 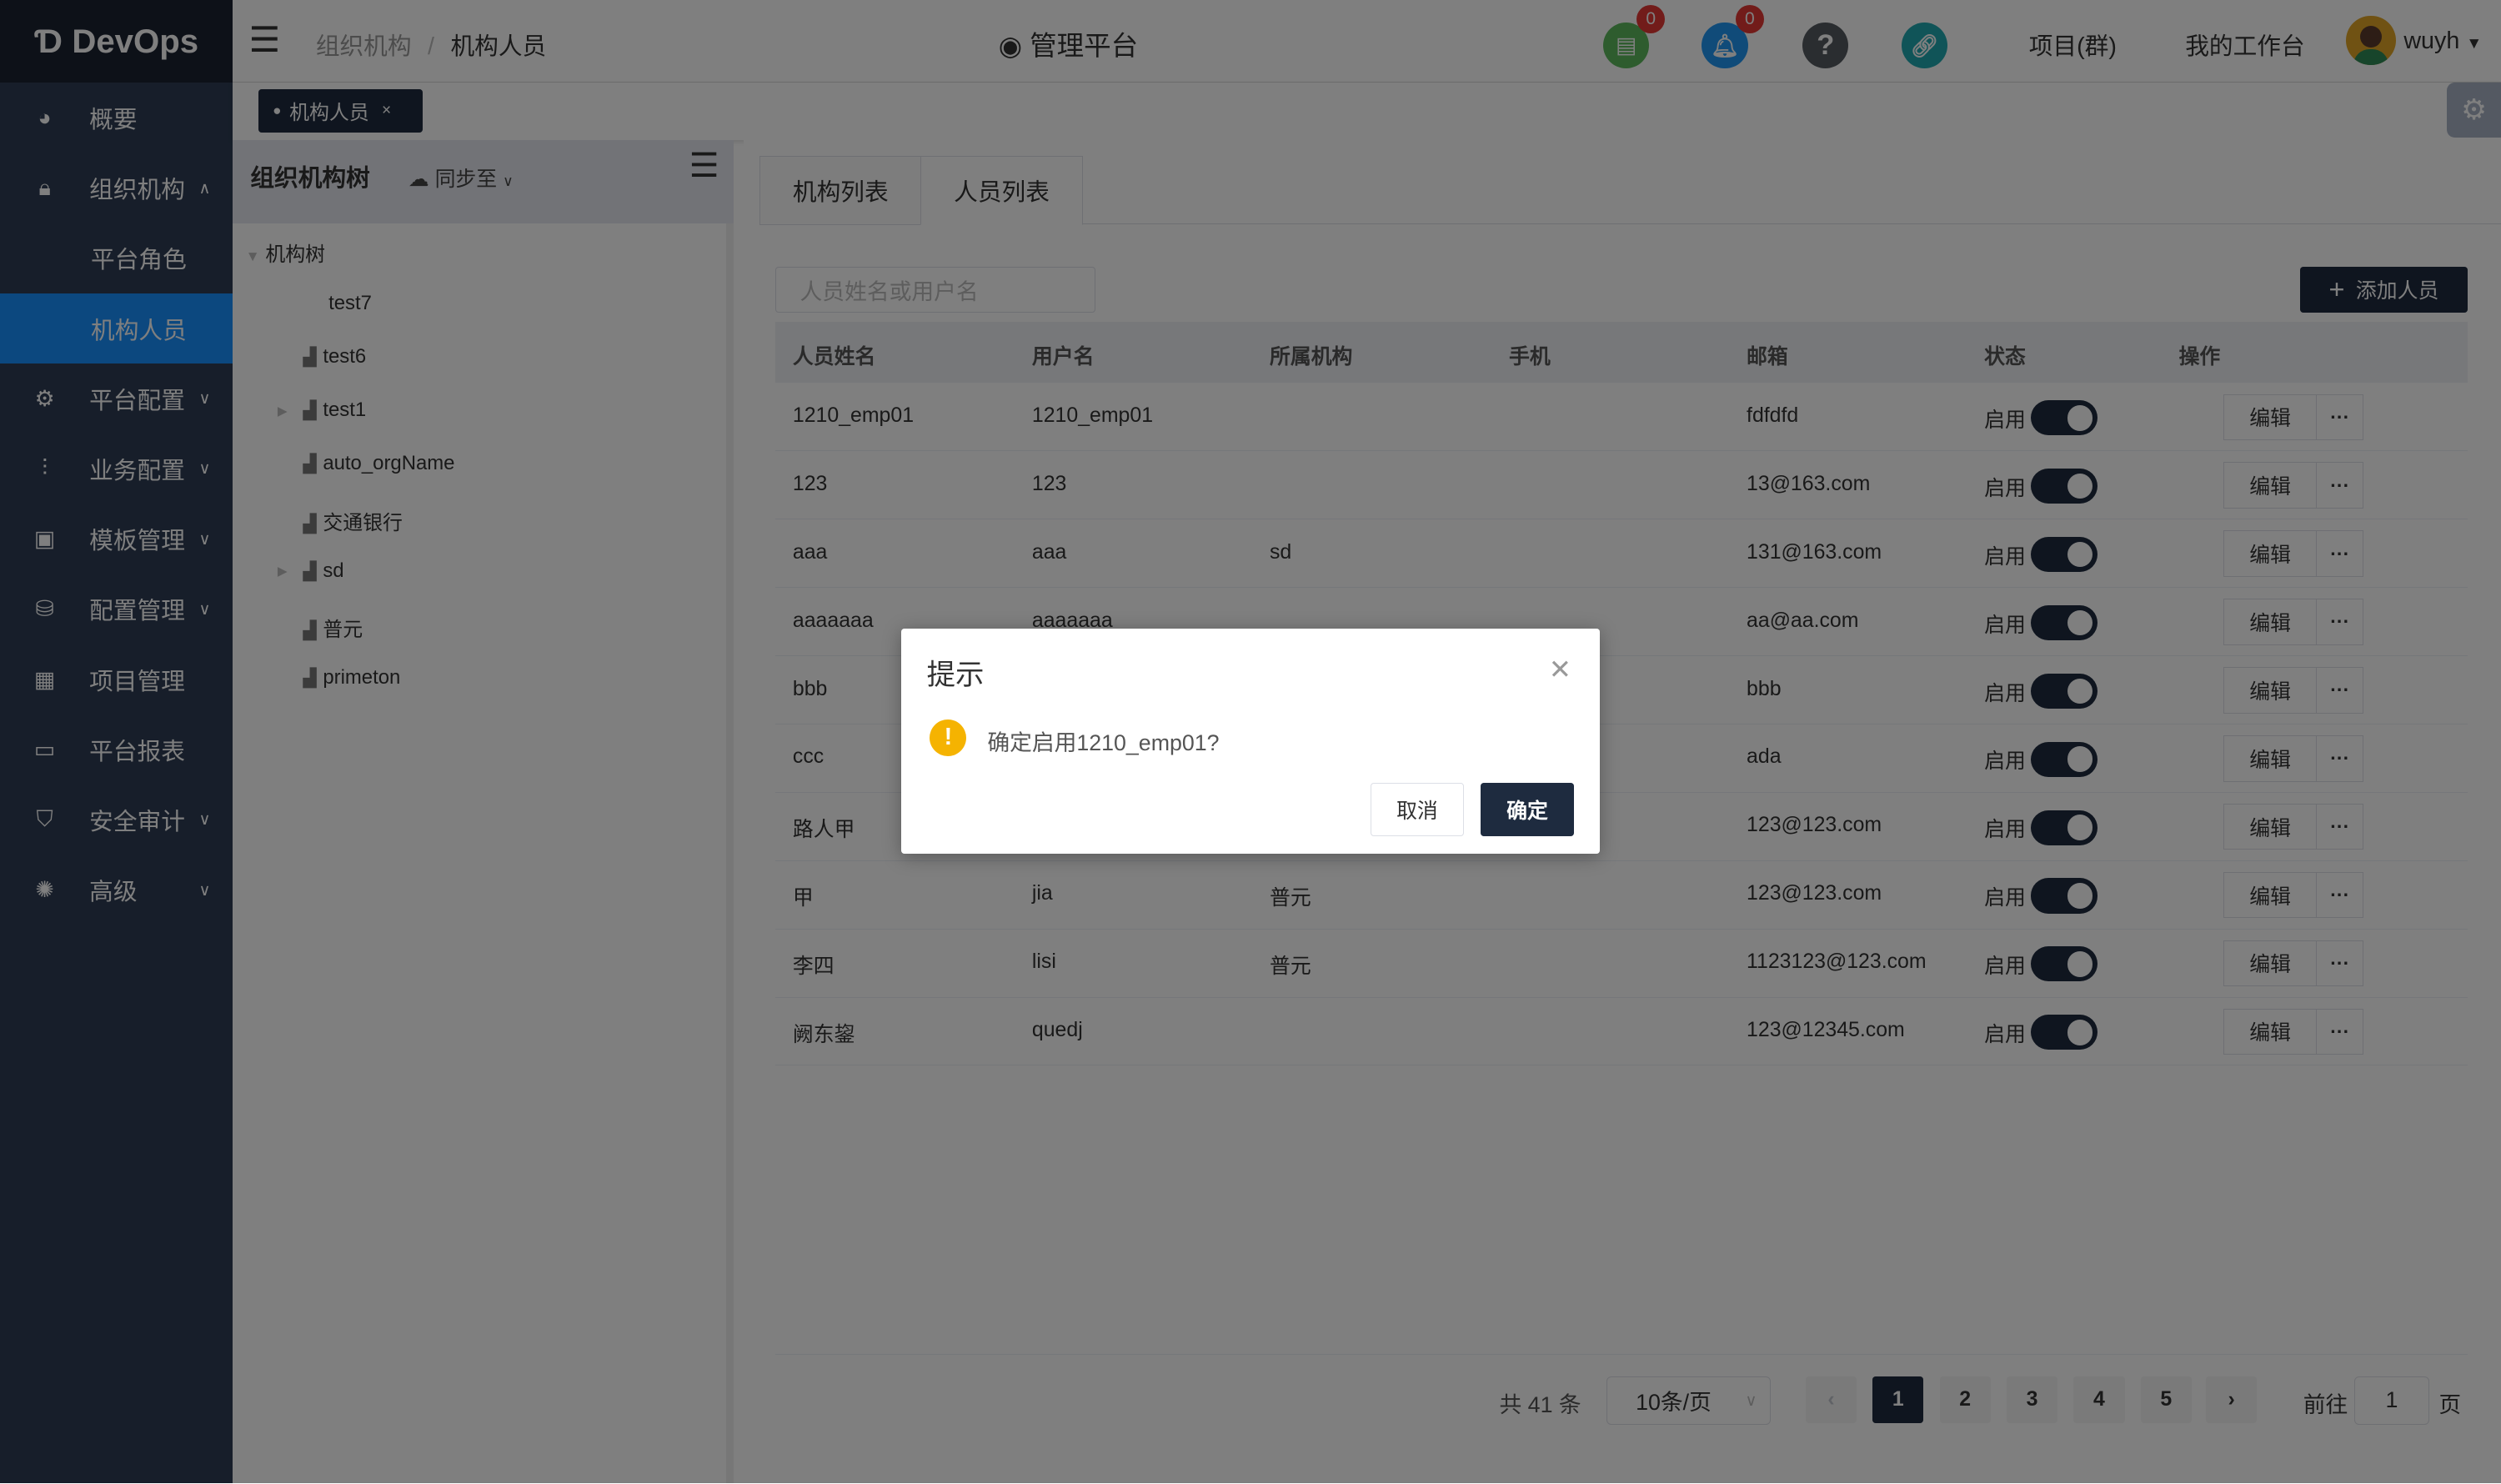 What do you see at coordinates (956, 675) in the screenshot?
I see `dialog-title: 提示` at bounding box center [956, 675].